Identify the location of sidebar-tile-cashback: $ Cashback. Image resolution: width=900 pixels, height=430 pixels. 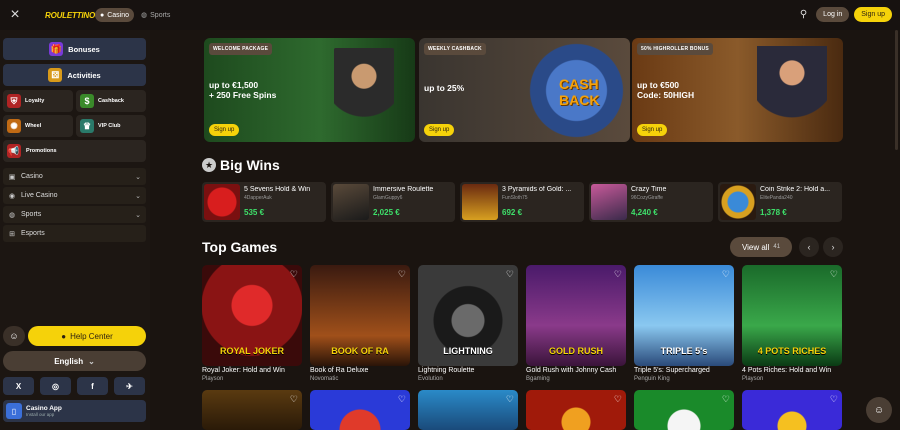
(111, 101).